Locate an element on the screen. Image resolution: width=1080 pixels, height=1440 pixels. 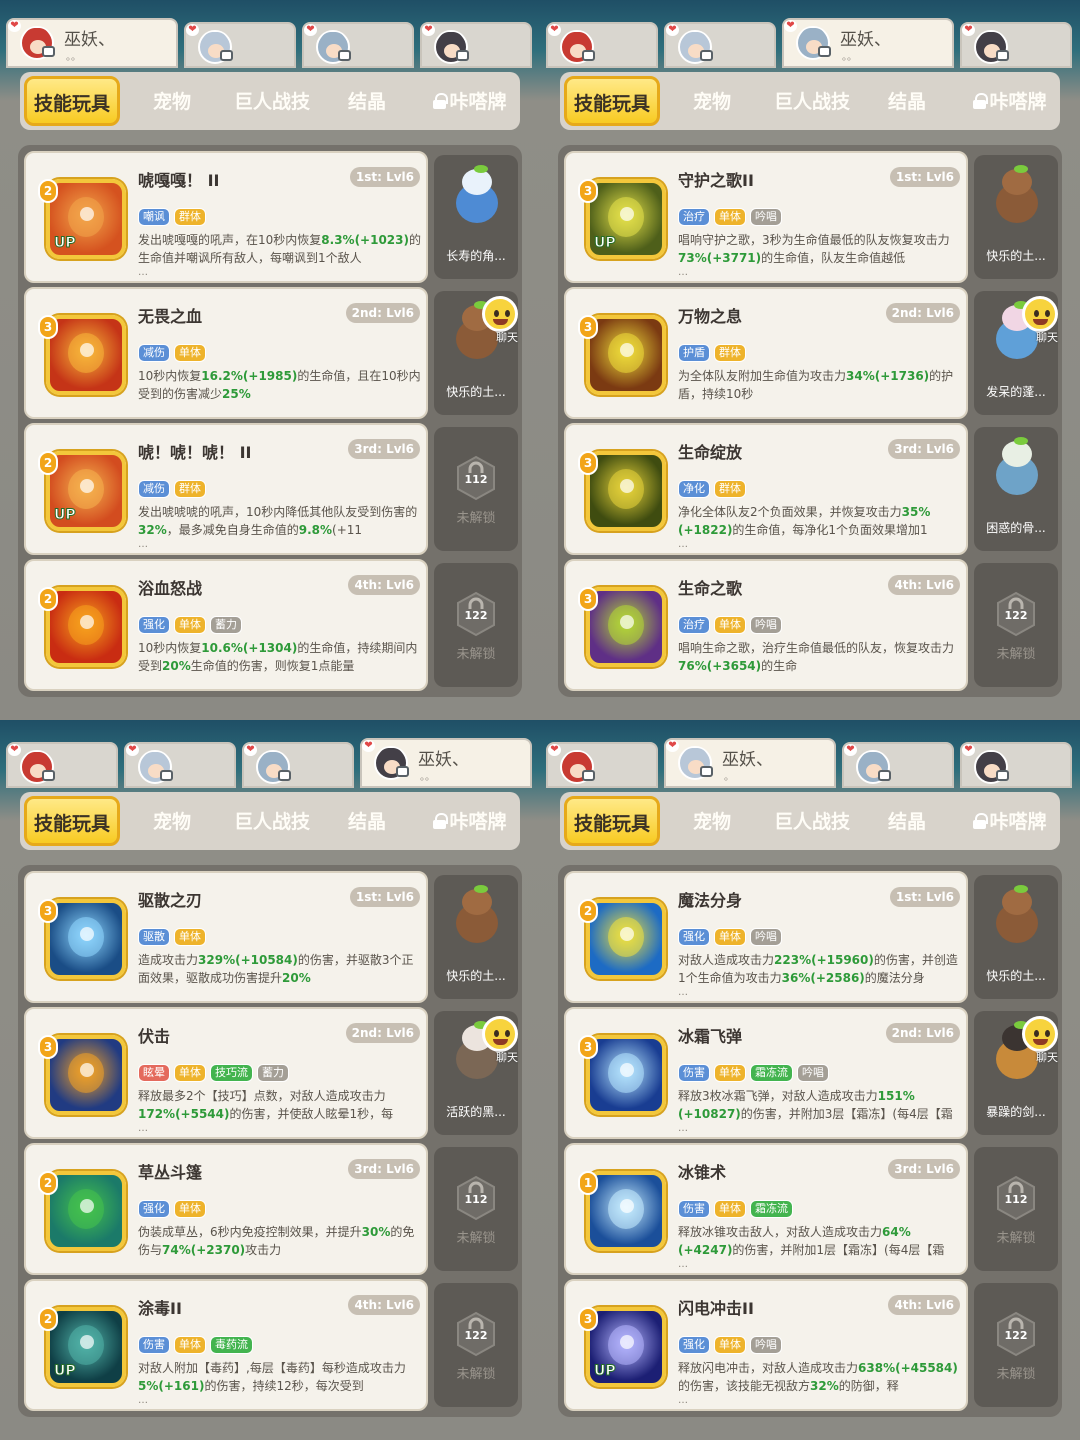
skill-tag: 净化 is located at coordinates (694, 489).